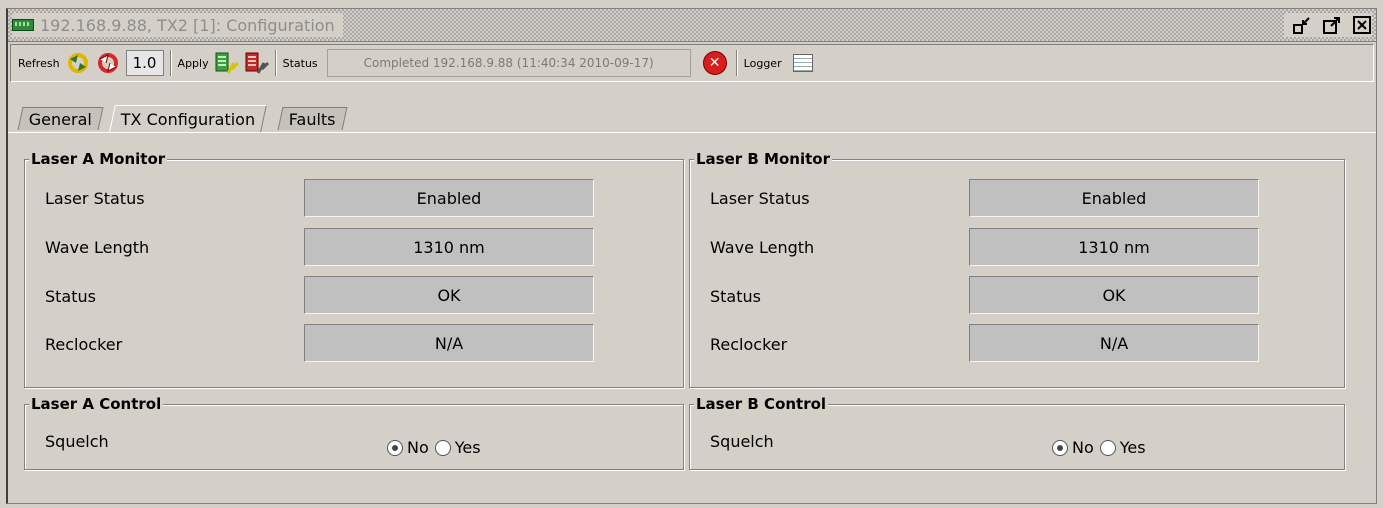 The height and width of the screenshot is (508, 1383). Describe the element at coordinates (763, 159) in the screenshot. I see `laser-b-monitor-title: Laser B Monitor` at that location.